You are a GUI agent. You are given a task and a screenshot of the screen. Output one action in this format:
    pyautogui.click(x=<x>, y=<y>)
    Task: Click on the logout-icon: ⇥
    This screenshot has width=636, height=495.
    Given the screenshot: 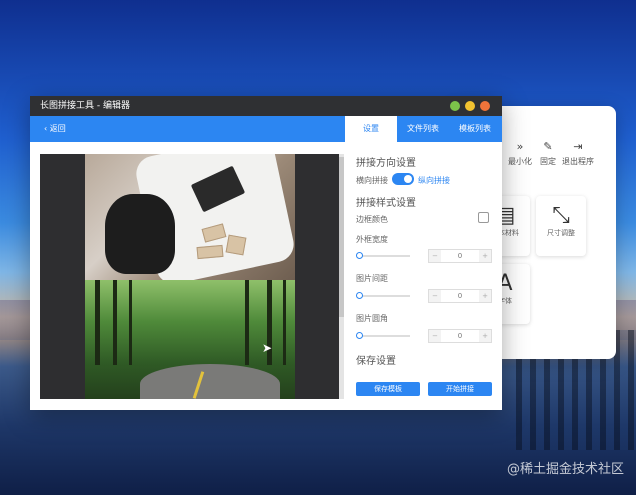 What is the action you would take?
    pyautogui.click(x=578, y=146)
    